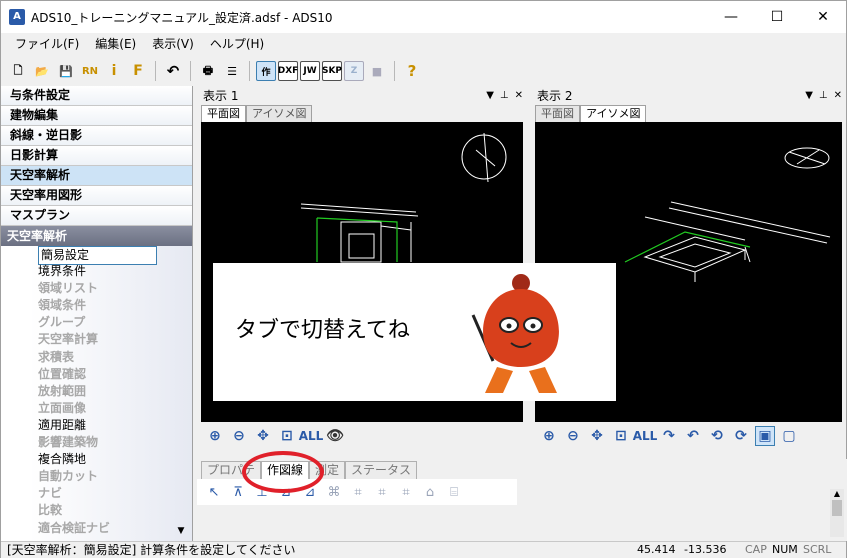 The image size is (847, 558). What do you see at coordinates (377, 71) in the screenshot?
I see `book-icon: ■` at bounding box center [377, 71].